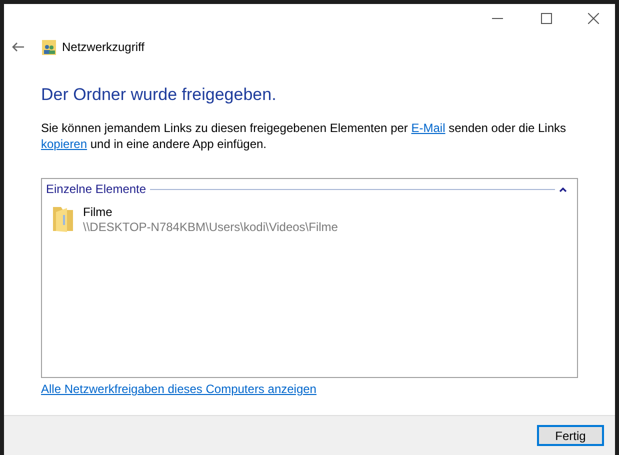 This screenshot has width=619, height=455. Describe the element at coordinates (546, 18) in the screenshot. I see `maximize-icon` at that location.